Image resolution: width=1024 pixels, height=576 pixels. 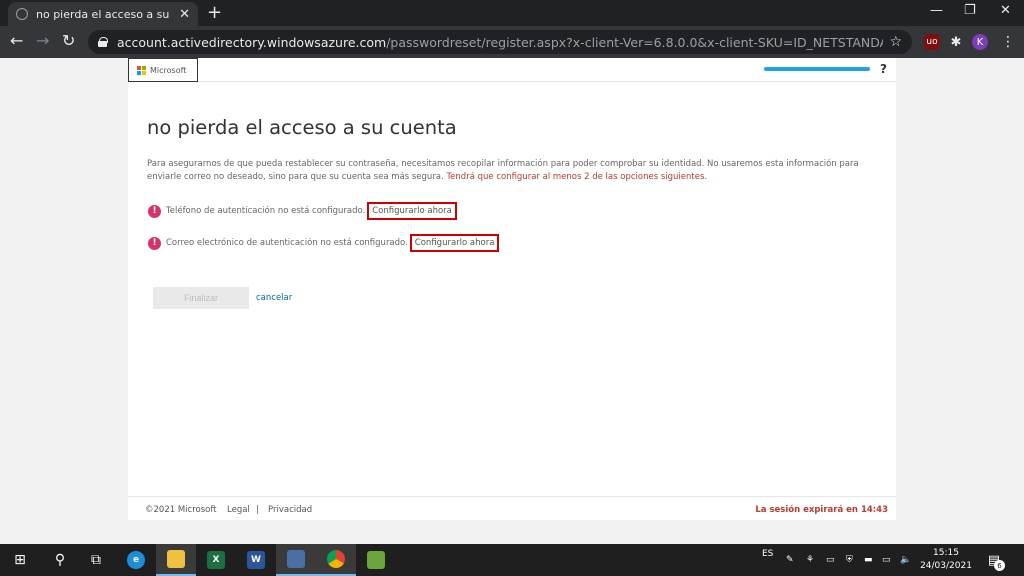 What do you see at coordinates (936, 10) in the screenshot?
I see `minimize-icon: —` at bounding box center [936, 10].